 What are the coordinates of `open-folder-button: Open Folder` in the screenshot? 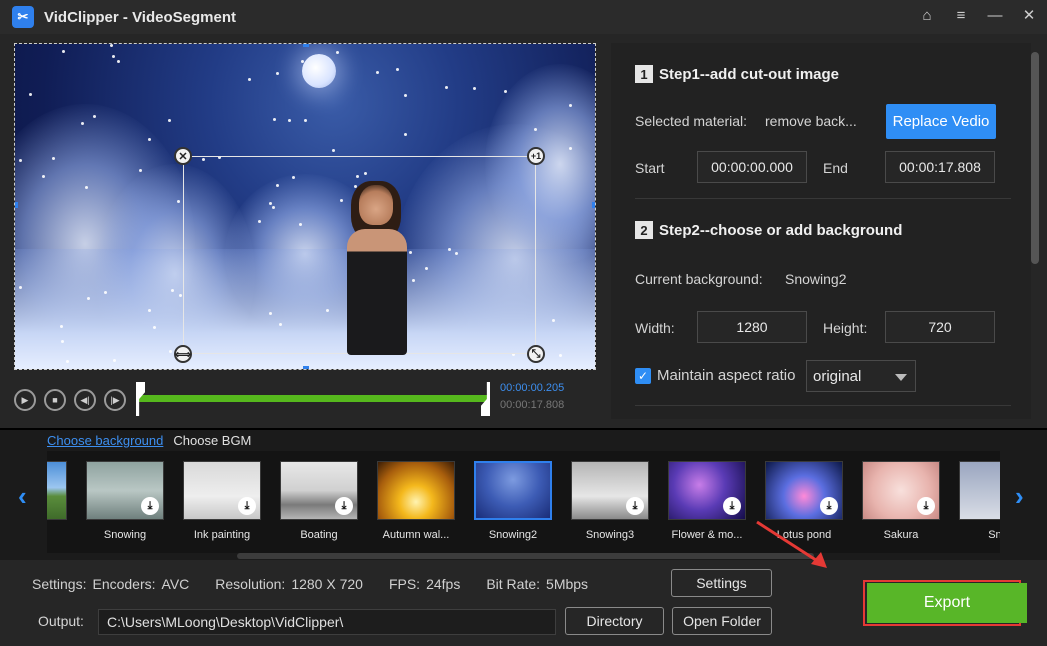 It's located at (722, 621).